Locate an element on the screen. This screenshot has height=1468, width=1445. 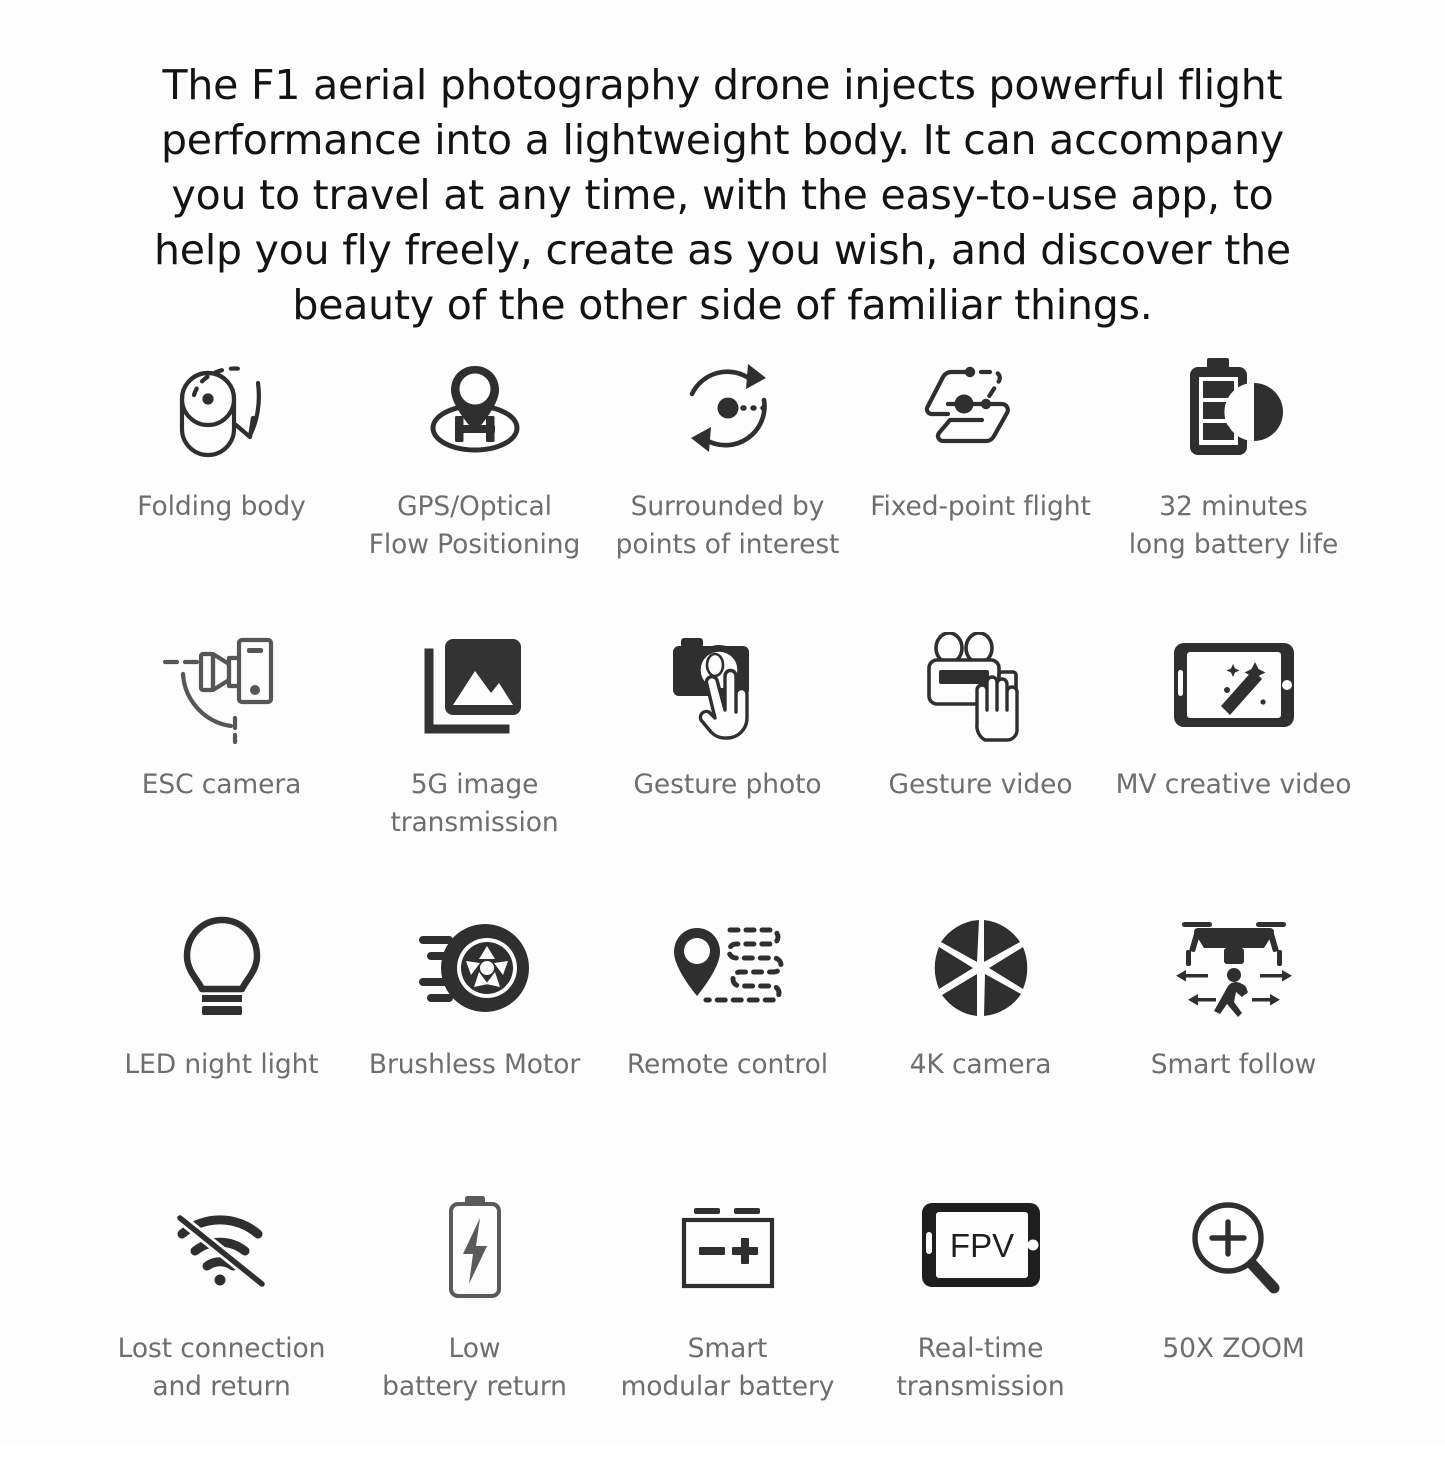
feature-item-gesture-photo: Gesture photo is located at coordinates (727, 768).